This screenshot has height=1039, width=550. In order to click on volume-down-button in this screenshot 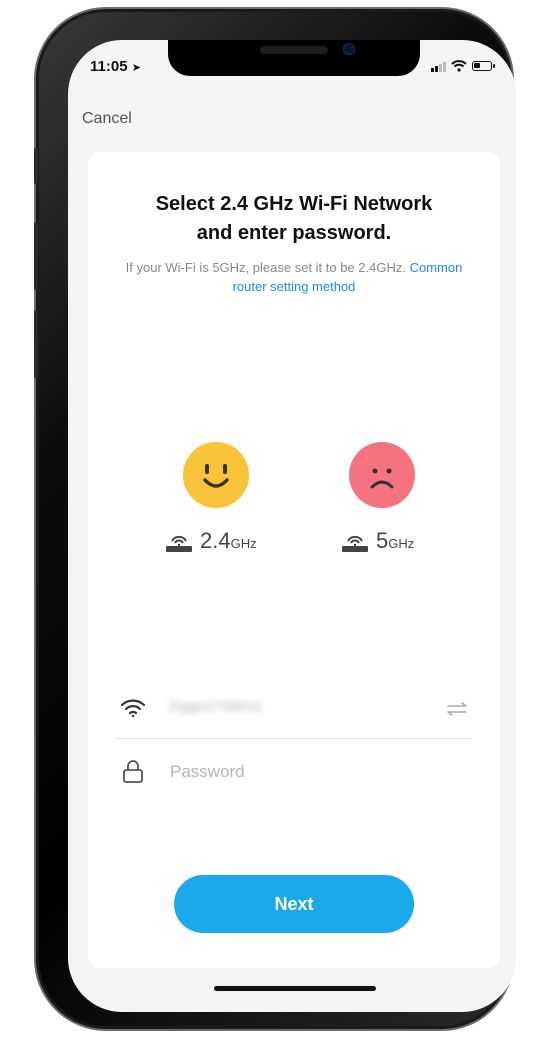, I will do `click(36, 344)`.